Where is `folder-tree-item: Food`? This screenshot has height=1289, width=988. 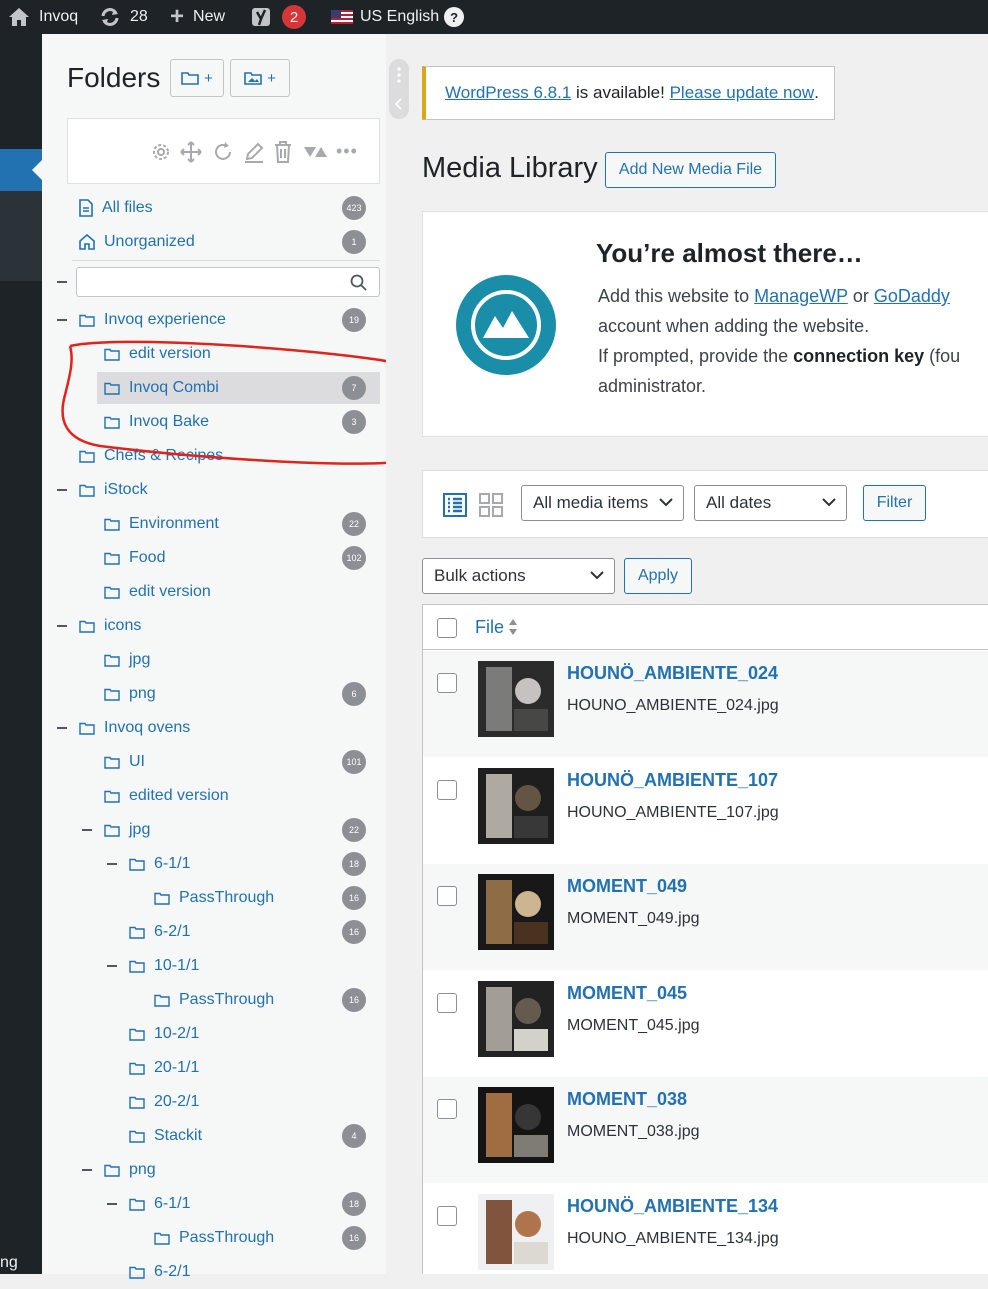 folder-tree-item: Food is located at coordinates (134, 558).